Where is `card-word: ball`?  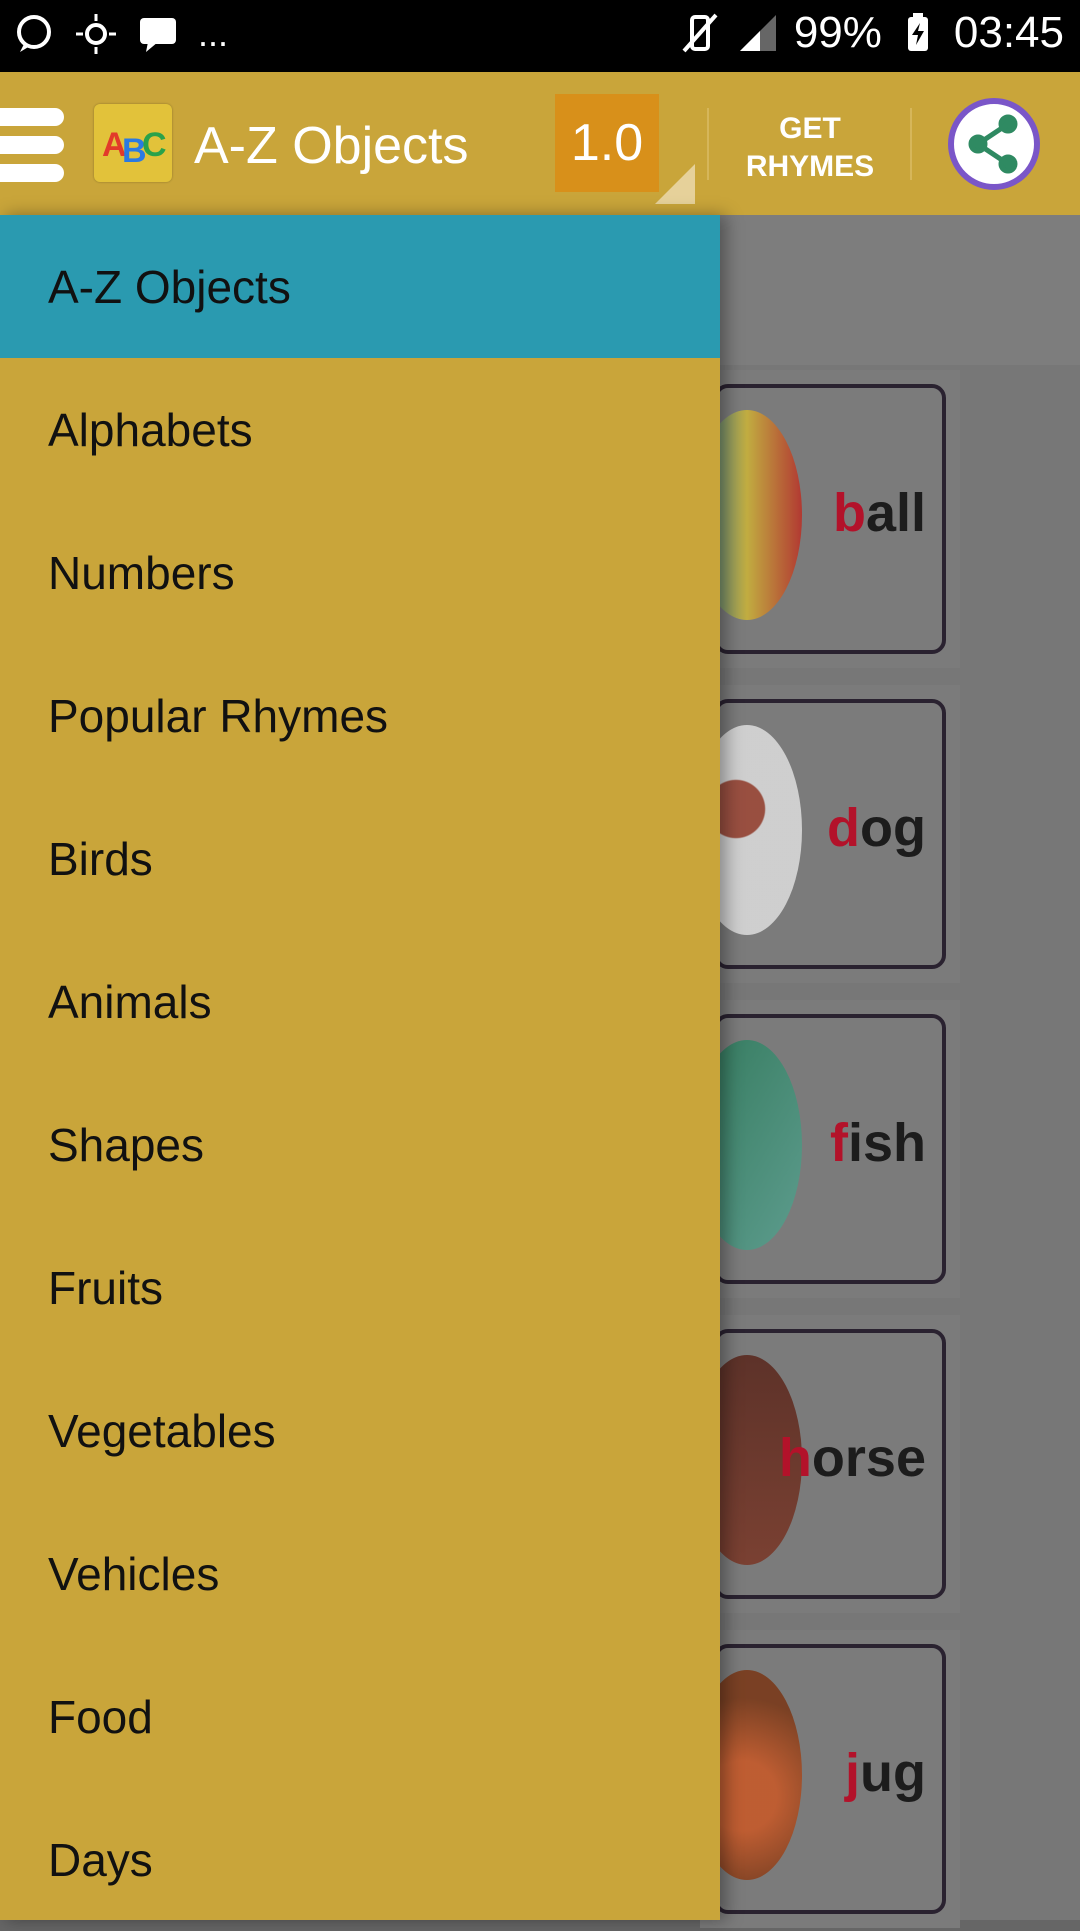
card-word: ball is located at coordinates (879, 513).